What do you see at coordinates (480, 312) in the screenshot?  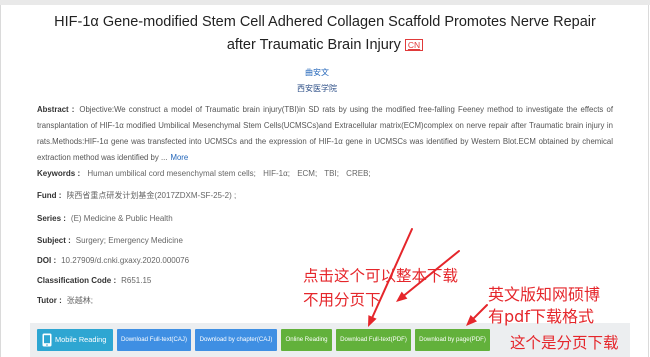 I see `annotation-arrow` at bounding box center [480, 312].